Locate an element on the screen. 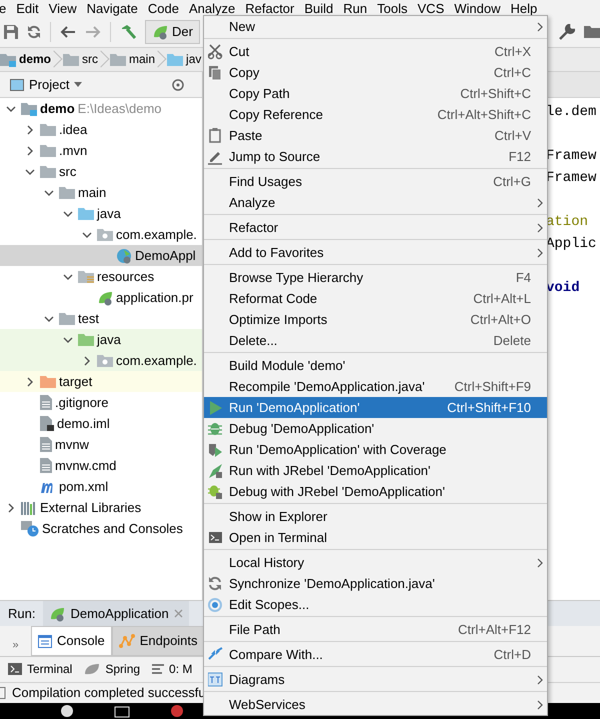  menu-item: New is located at coordinates (375, 26).